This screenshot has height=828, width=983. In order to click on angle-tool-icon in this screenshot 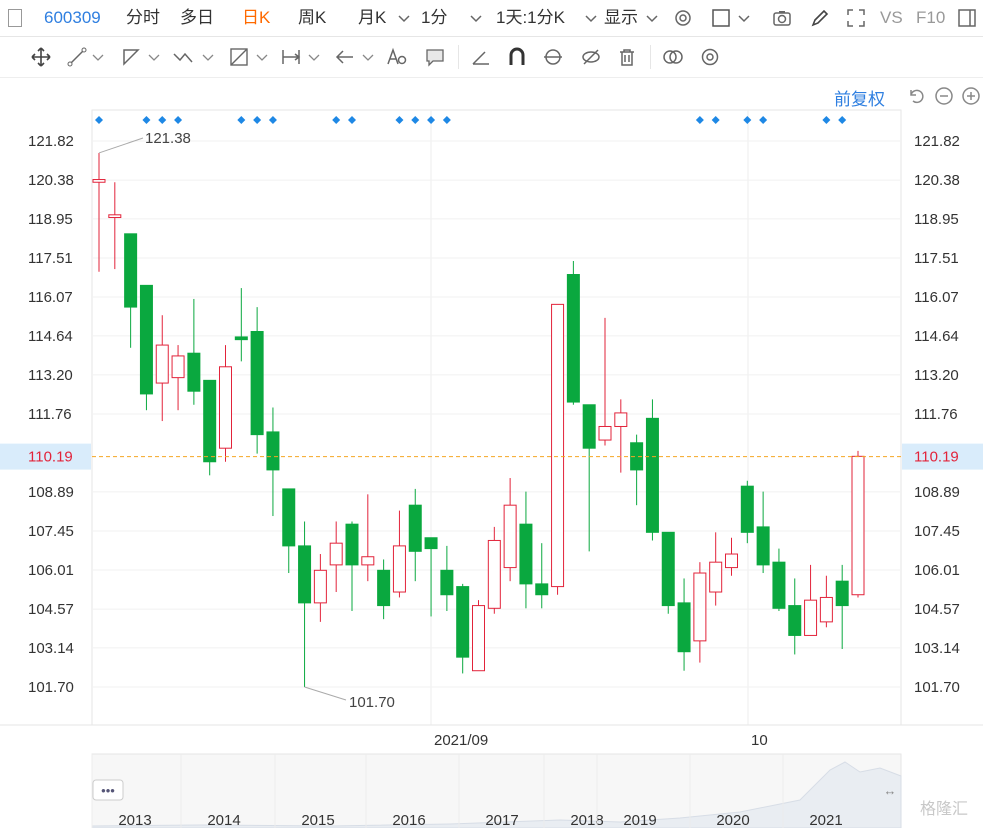, I will do `click(481, 57)`.